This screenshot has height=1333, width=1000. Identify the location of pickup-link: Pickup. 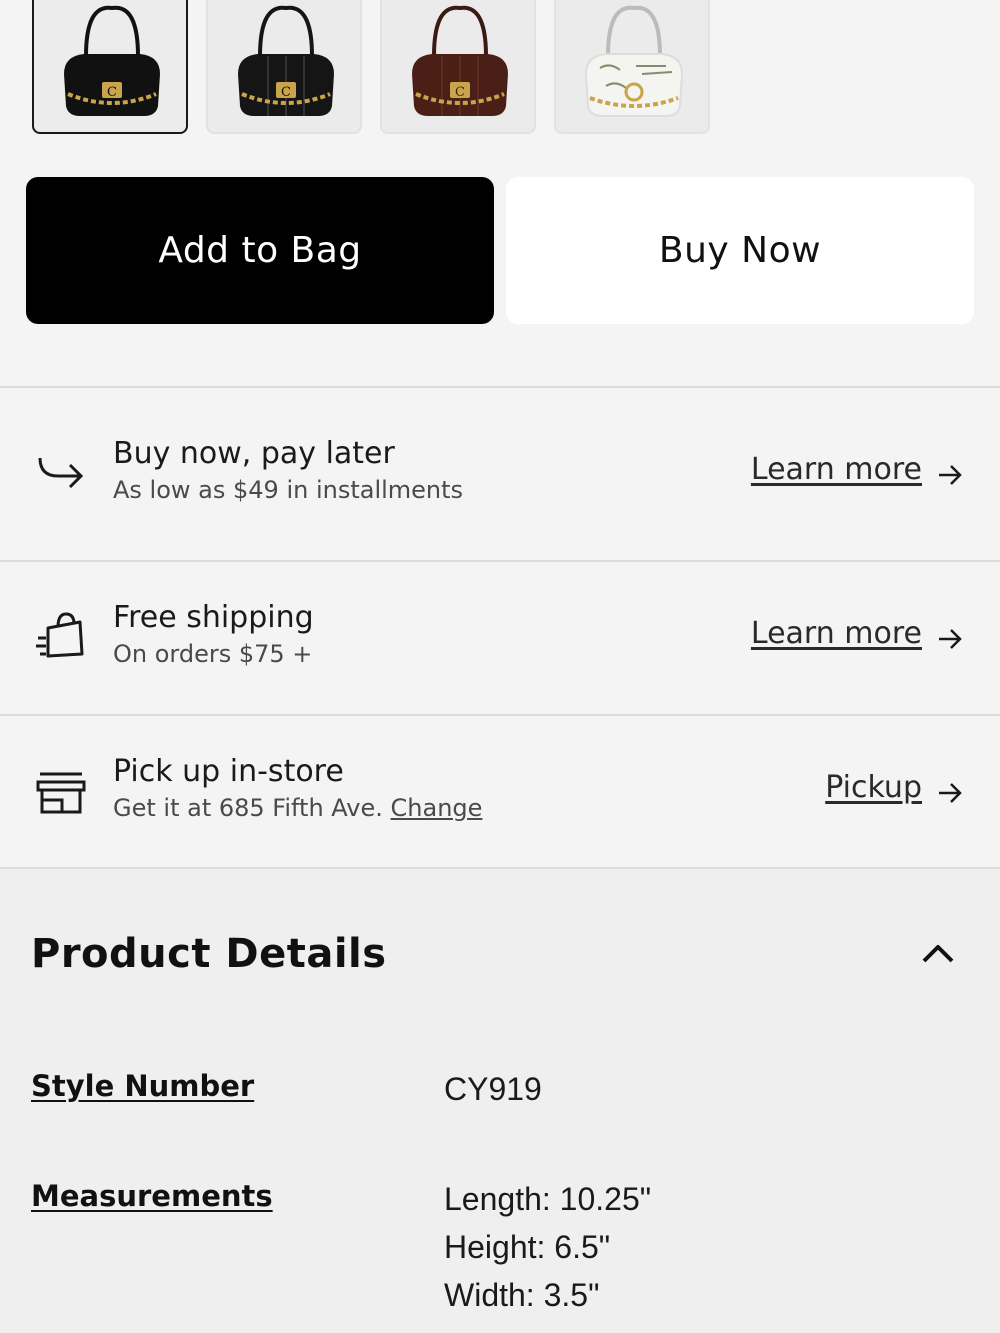
(873, 787).